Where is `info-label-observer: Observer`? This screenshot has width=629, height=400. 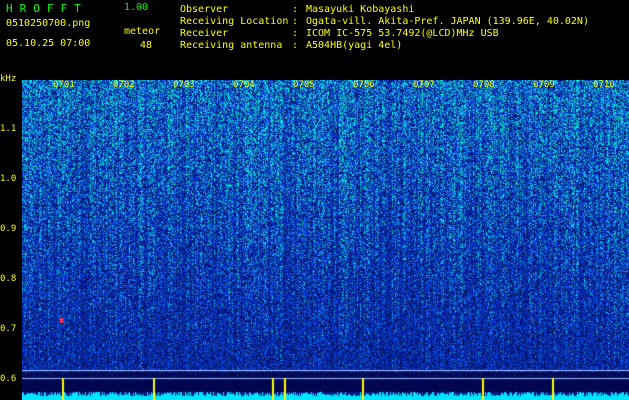 info-label-observer: Observer is located at coordinates (204, 9).